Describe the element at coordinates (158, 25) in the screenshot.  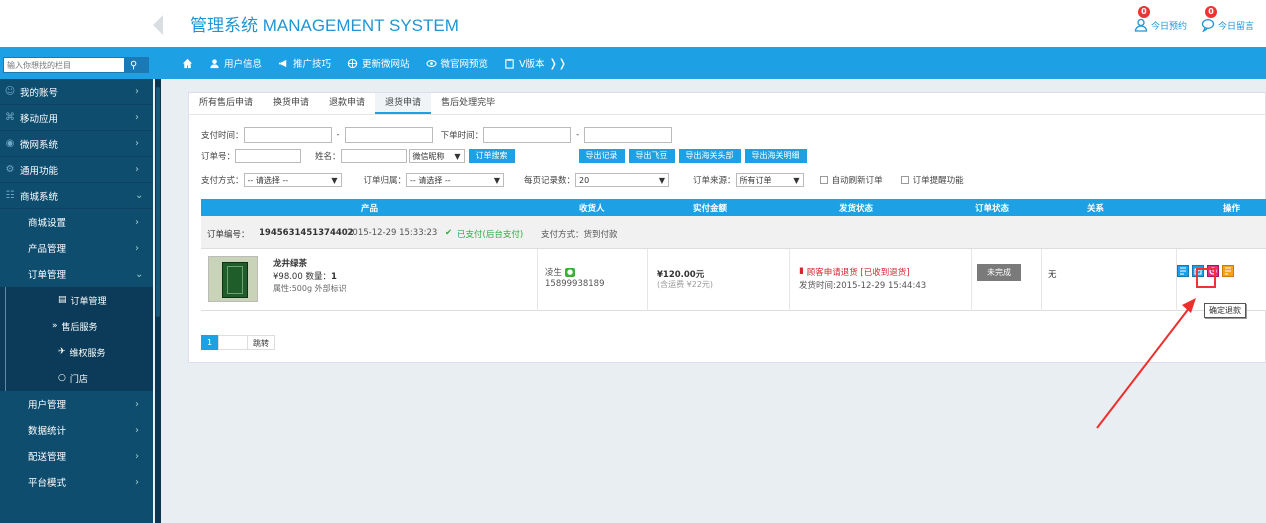
I see `sidebar-collapse-notch` at that location.